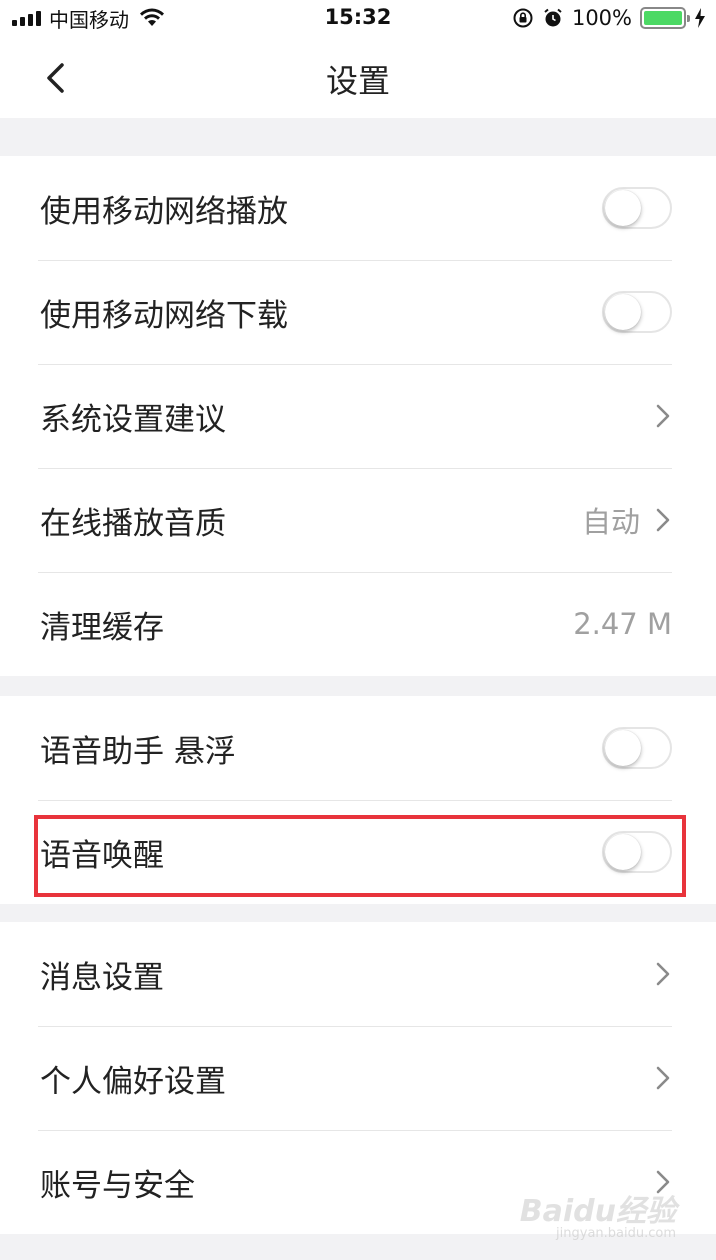 The width and height of the screenshot is (716, 1260). Describe the element at coordinates (102, 627) in the screenshot. I see `setting-label: 清理缓存` at that location.